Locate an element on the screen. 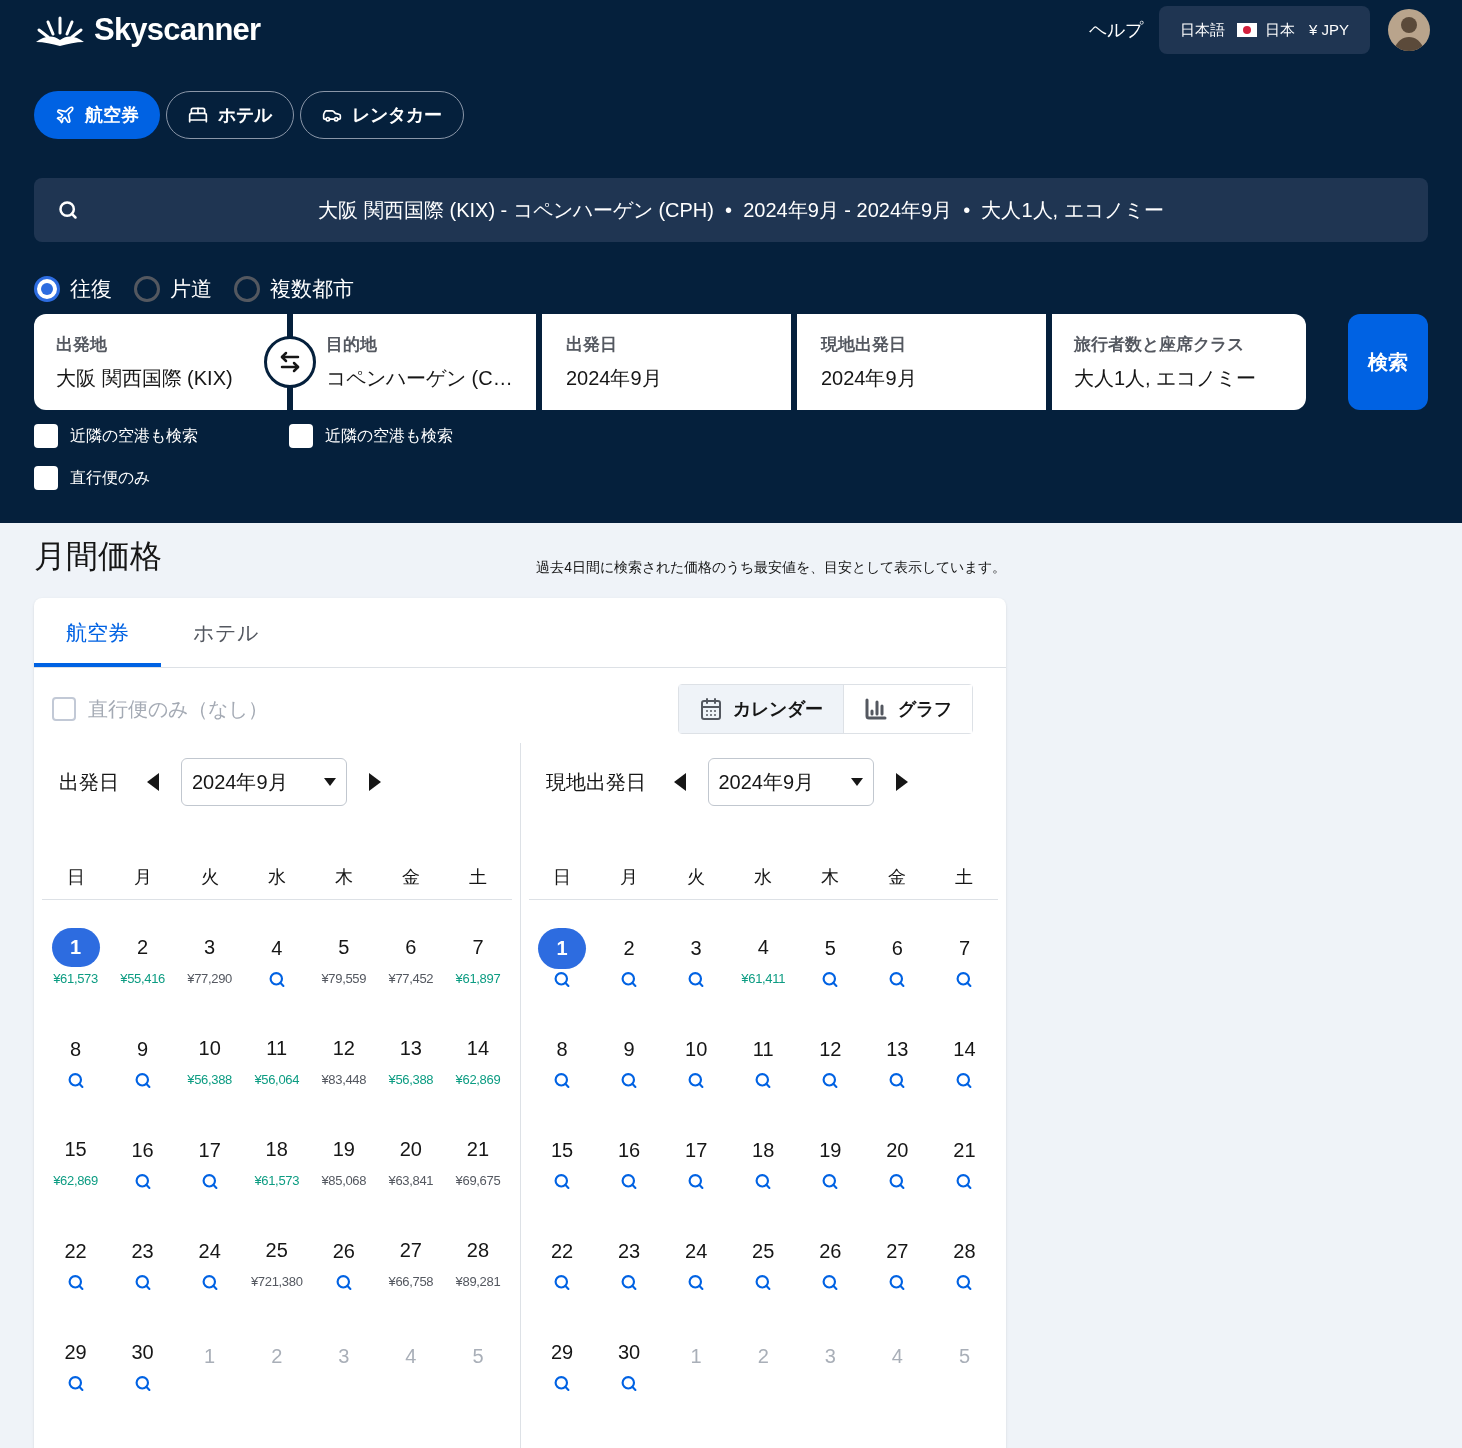 The image size is (1462, 1448). day-number: 3 is located at coordinates (830, 1356).